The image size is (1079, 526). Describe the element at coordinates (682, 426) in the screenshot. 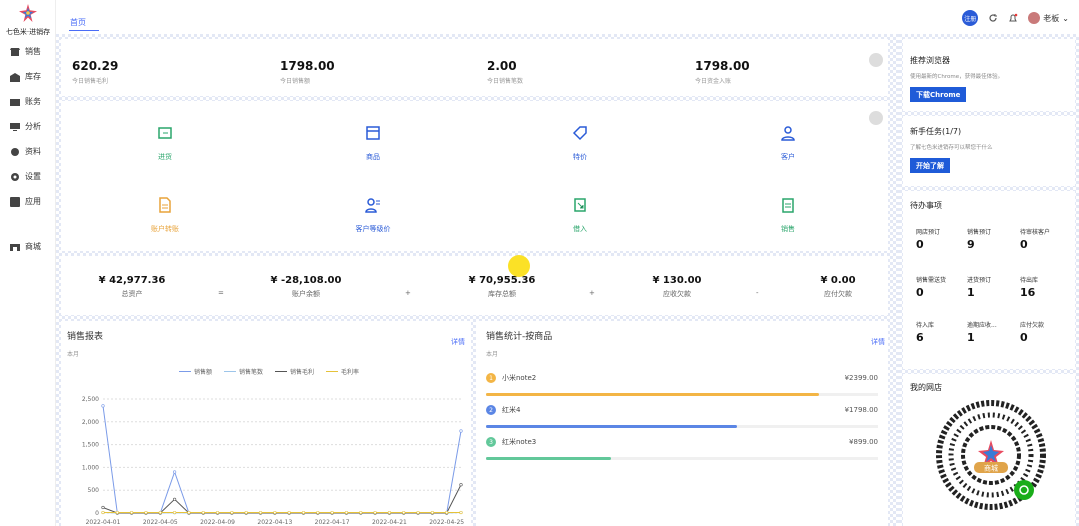

I see `product-bar-track` at that location.